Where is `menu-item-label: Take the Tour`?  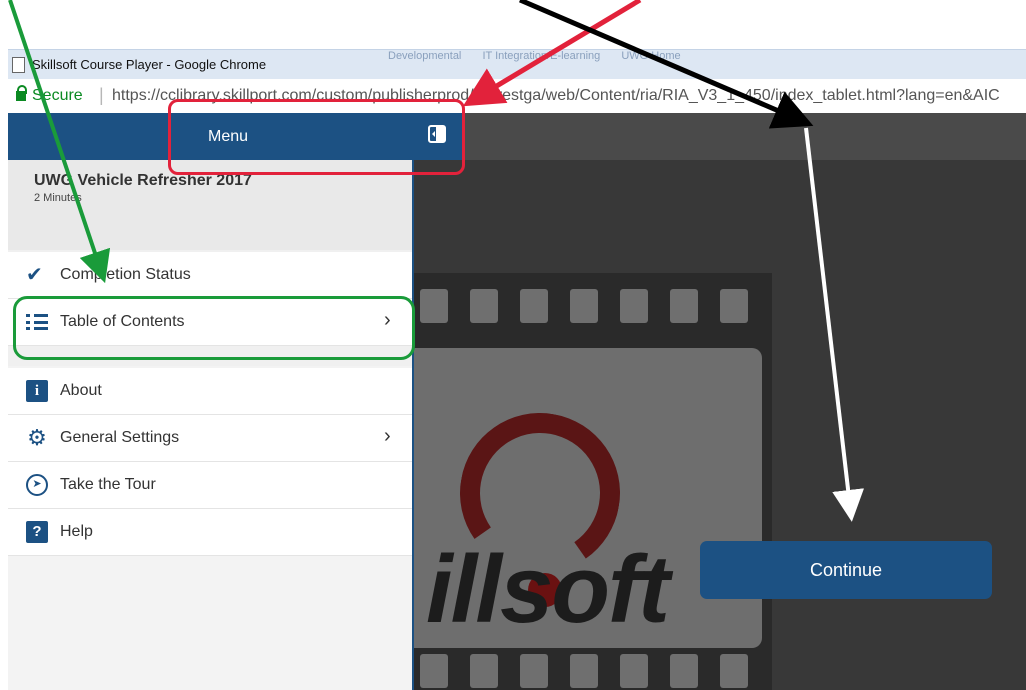 menu-item-label: Take the Tour is located at coordinates (108, 484).